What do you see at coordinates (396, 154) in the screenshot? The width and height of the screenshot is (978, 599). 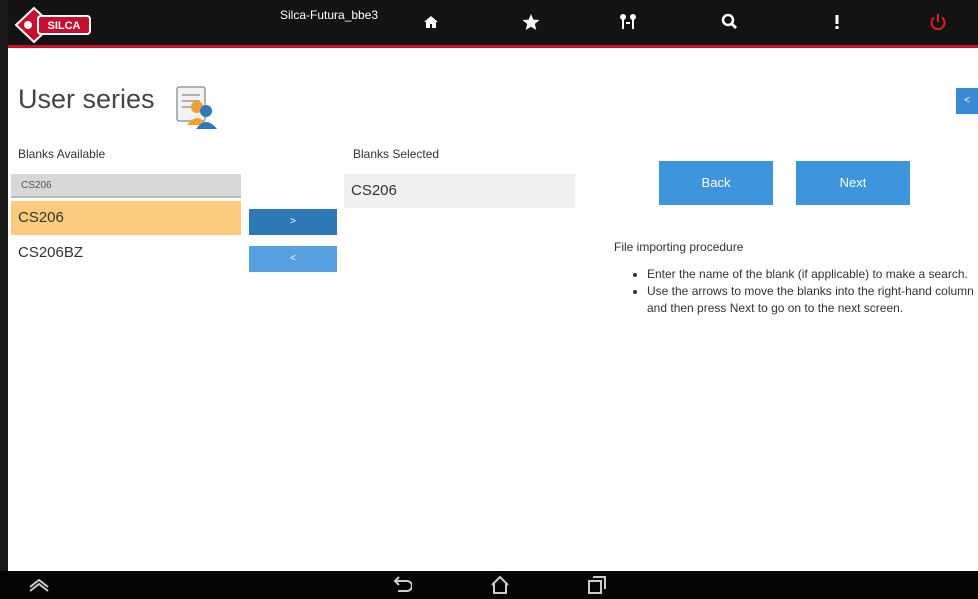 I see `blanks-selected-label: Blanks Selected` at bounding box center [396, 154].